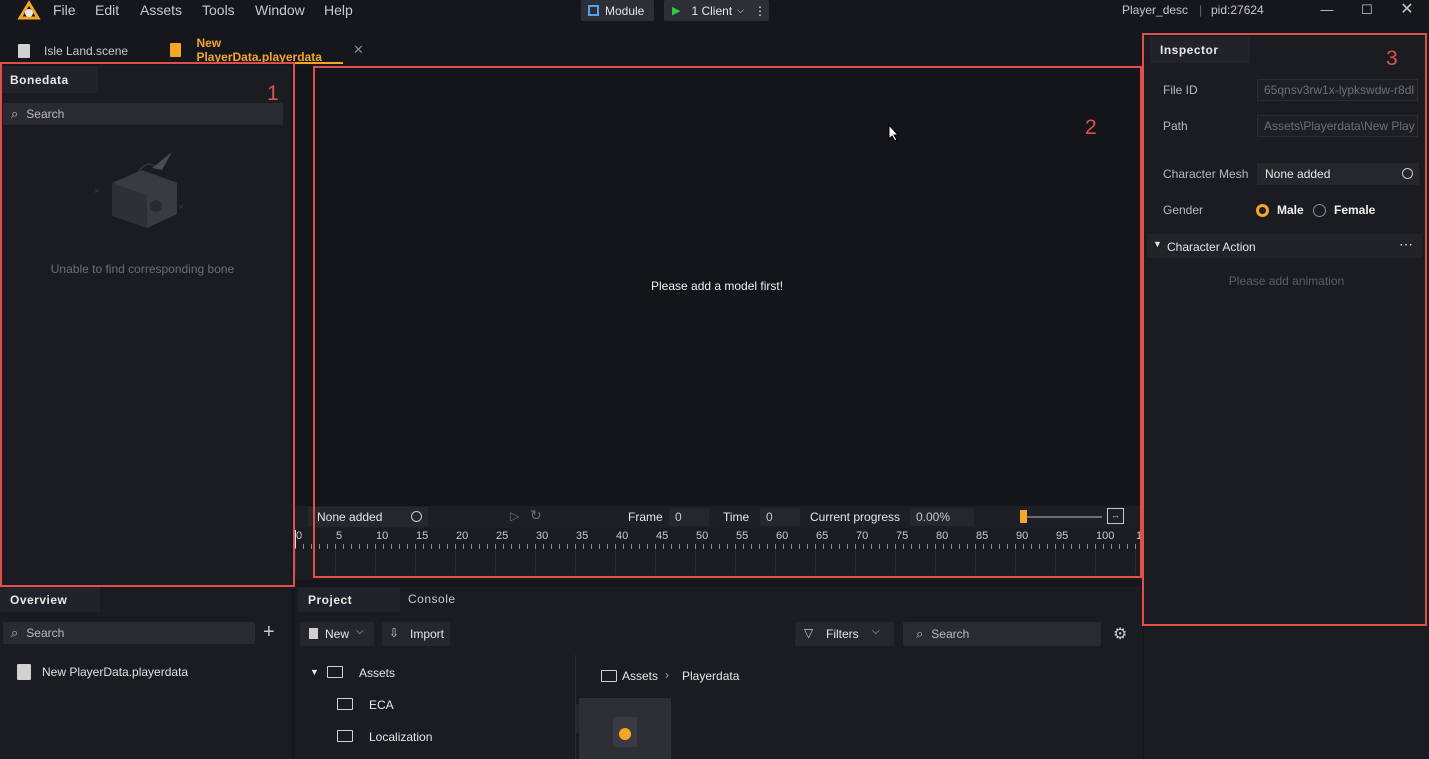 The width and height of the screenshot is (1429, 759). I want to click on filters-label: Filters, so click(842, 634).